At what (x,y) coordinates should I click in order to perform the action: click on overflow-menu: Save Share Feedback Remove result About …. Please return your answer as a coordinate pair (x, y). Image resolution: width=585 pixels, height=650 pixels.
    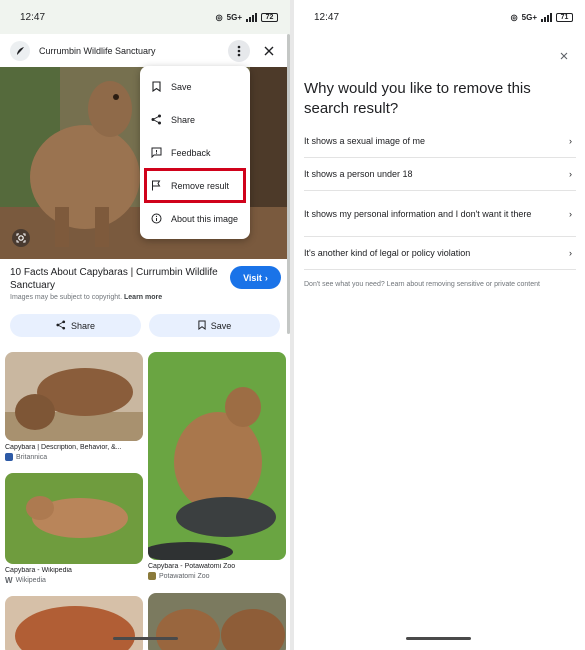
    Looking at the image, I should click on (195, 152).